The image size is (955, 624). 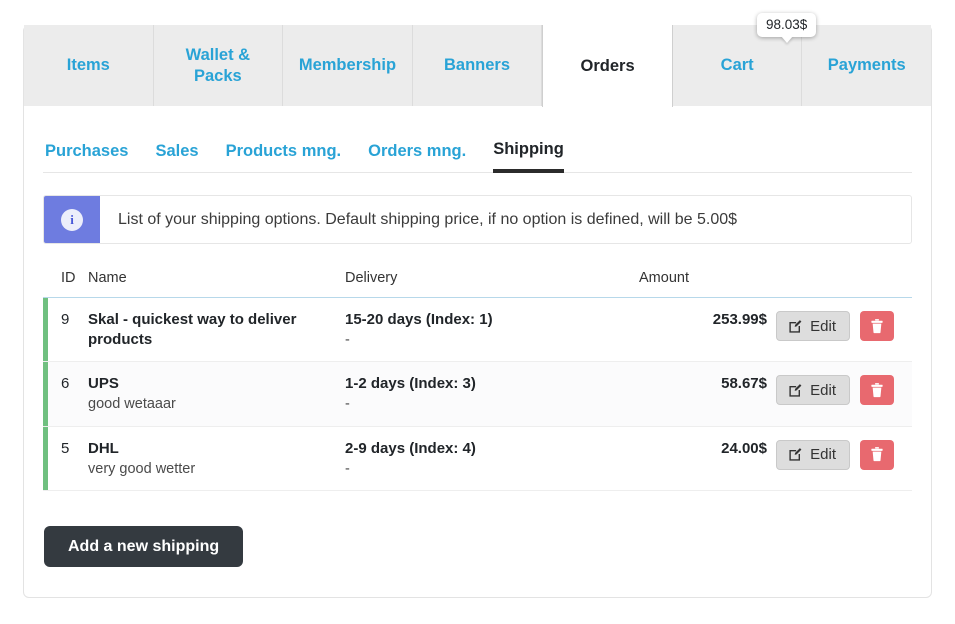 What do you see at coordinates (103, 384) in the screenshot?
I see `shipping-name: UPS` at bounding box center [103, 384].